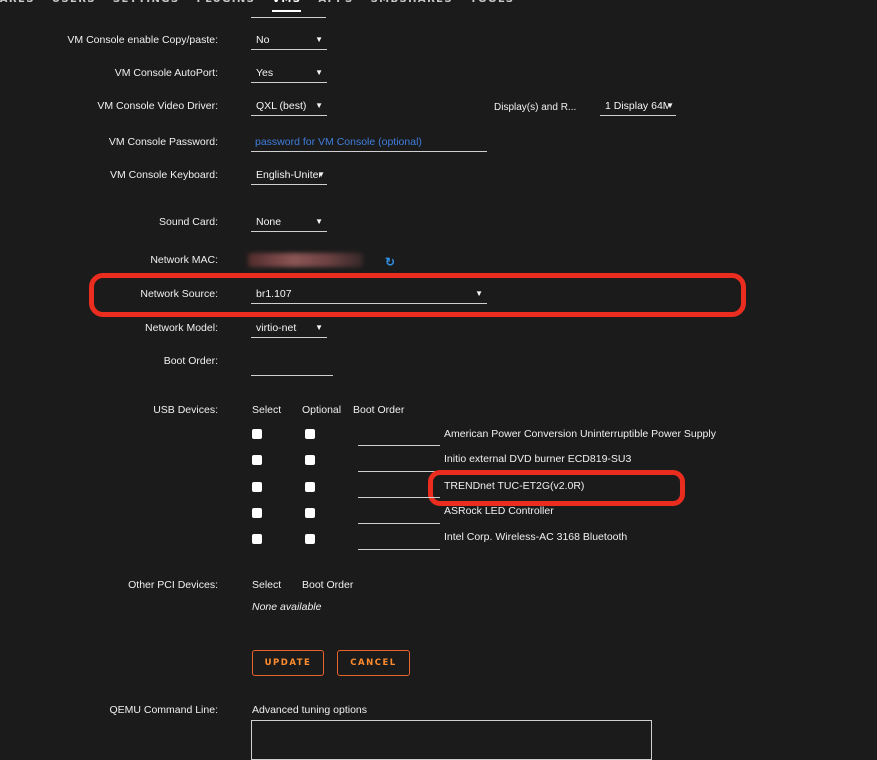 The width and height of the screenshot is (877, 760). Describe the element at coordinates (379, 410) in the screenshot. I see `usb-col-boot-order: Boot Order` at that location.